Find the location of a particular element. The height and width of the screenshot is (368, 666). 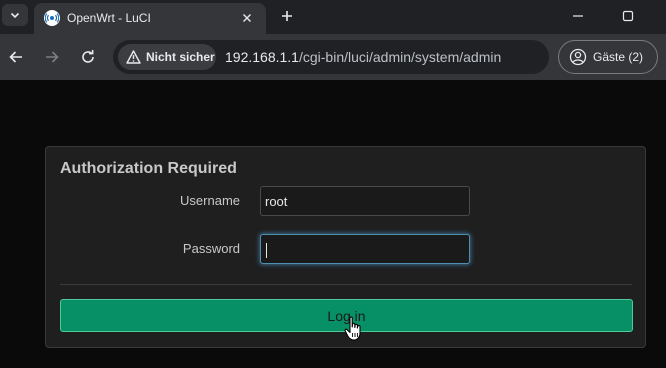

hand-pointer-icon is located at coordinates (352, 328).